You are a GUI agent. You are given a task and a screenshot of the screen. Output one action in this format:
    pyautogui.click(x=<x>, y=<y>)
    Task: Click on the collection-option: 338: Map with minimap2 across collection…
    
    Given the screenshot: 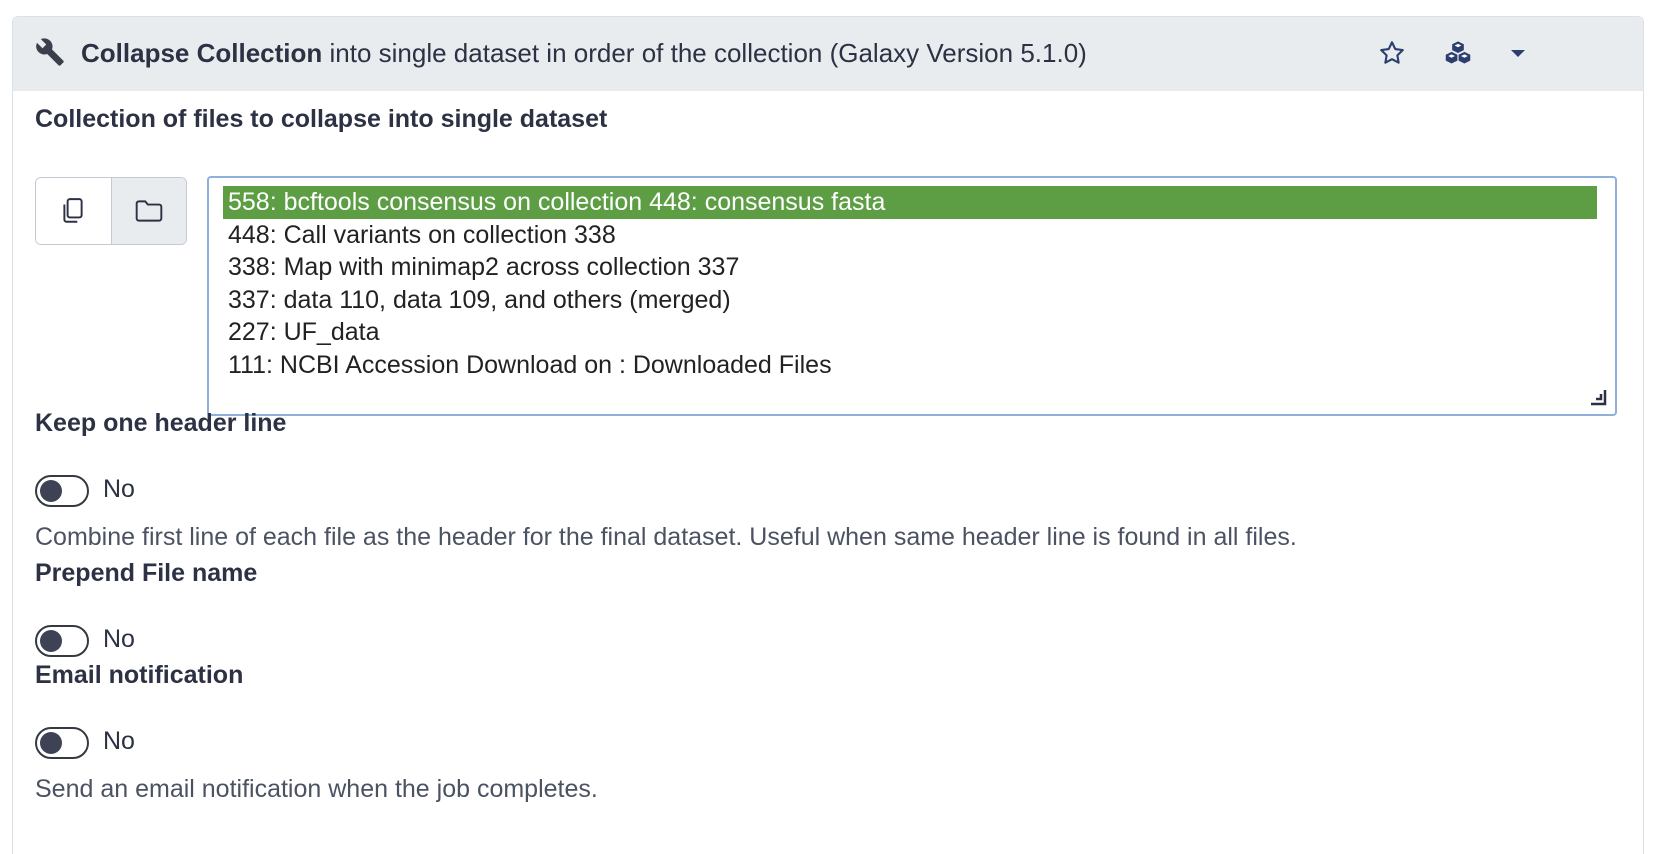 What is the action you would take?
    pyautogui.click(x=910, y=267)
    